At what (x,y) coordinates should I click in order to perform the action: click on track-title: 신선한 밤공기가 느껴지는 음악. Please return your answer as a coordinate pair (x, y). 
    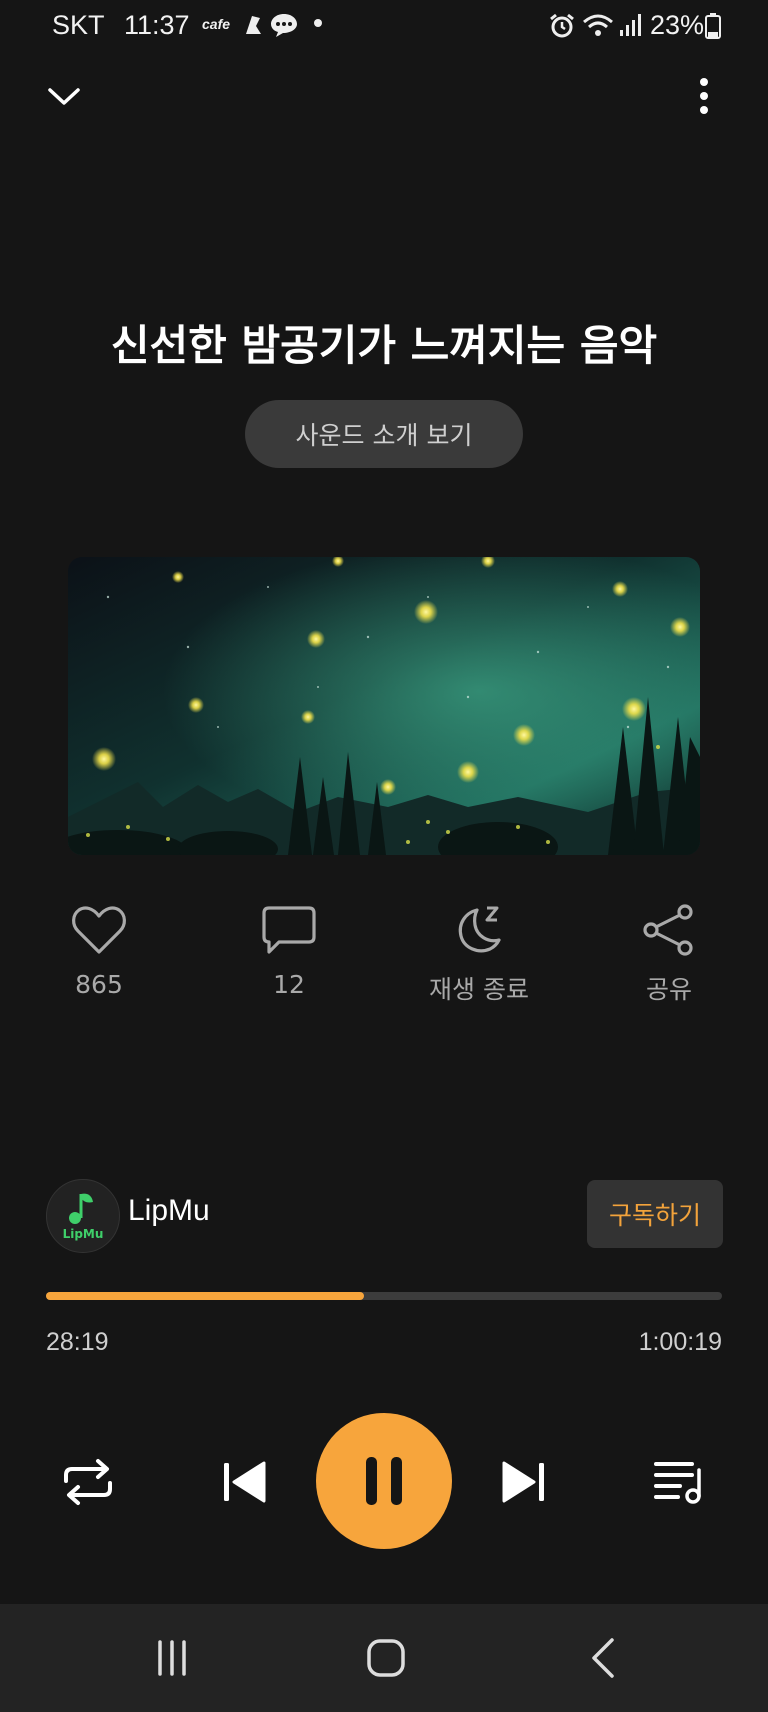
    Looking at the image, I should click on (384, 345).